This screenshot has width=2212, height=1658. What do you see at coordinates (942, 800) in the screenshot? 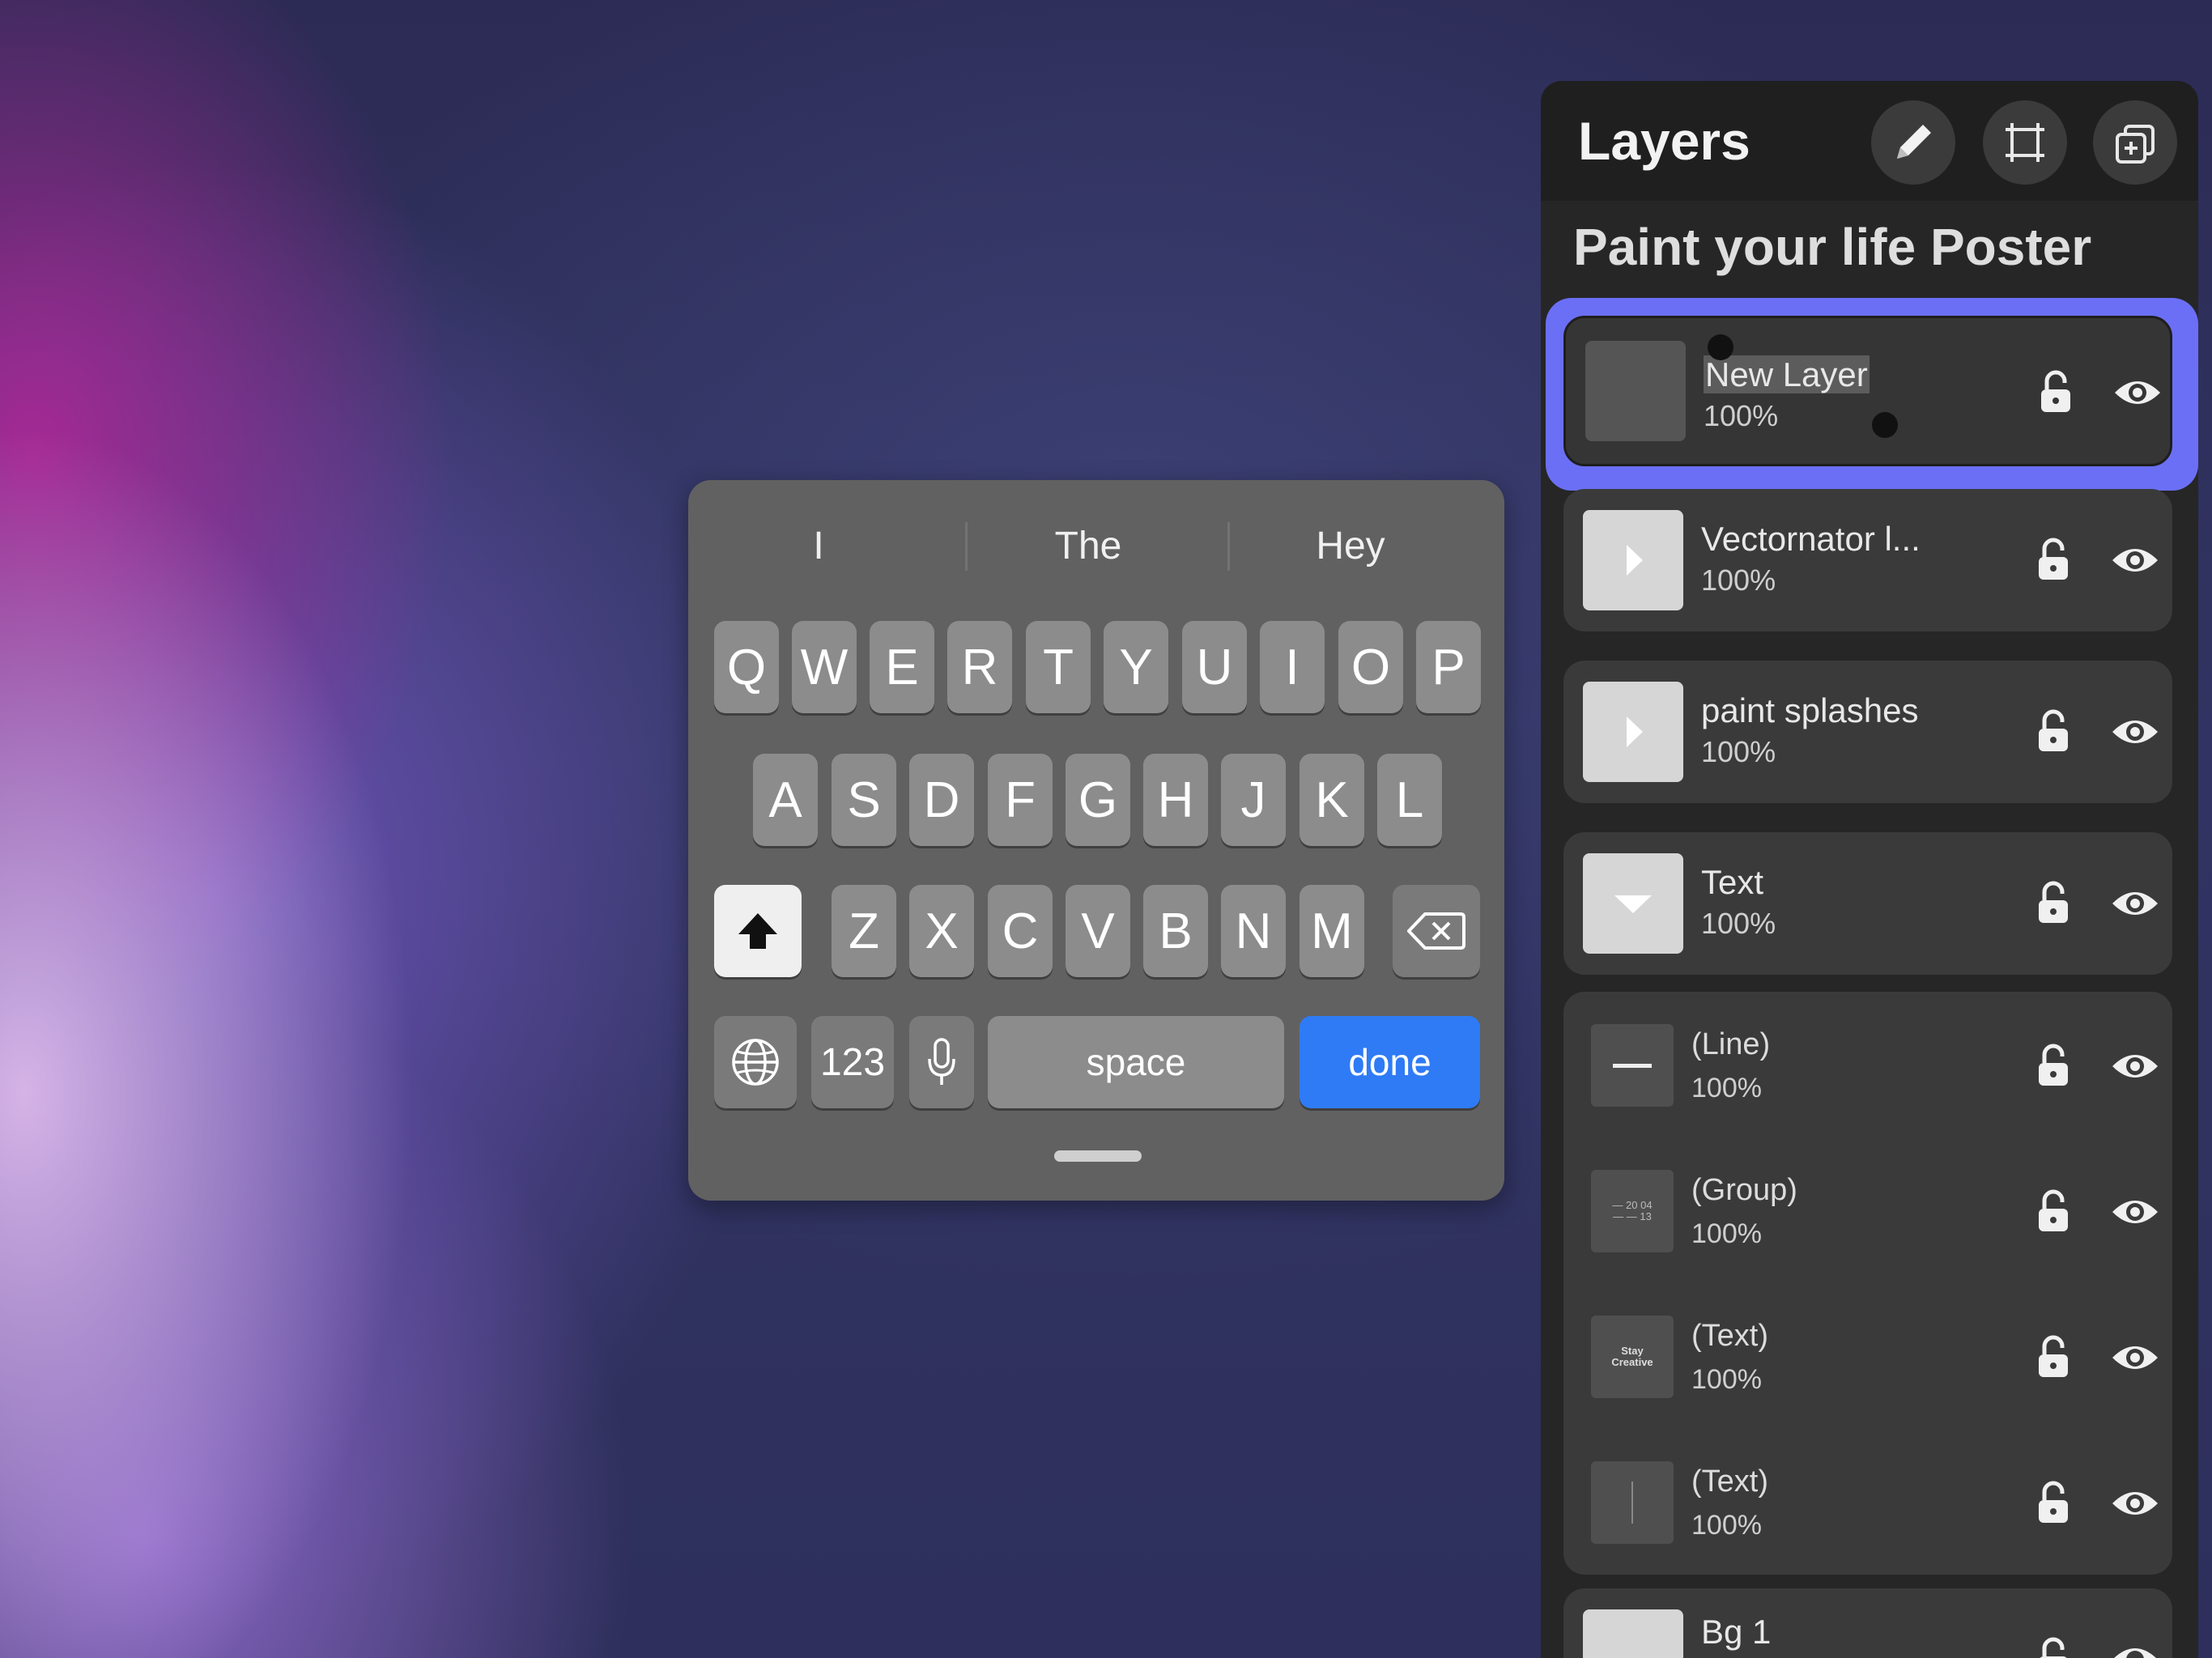
I see `key-d: D` at bounding box center [942, 800].